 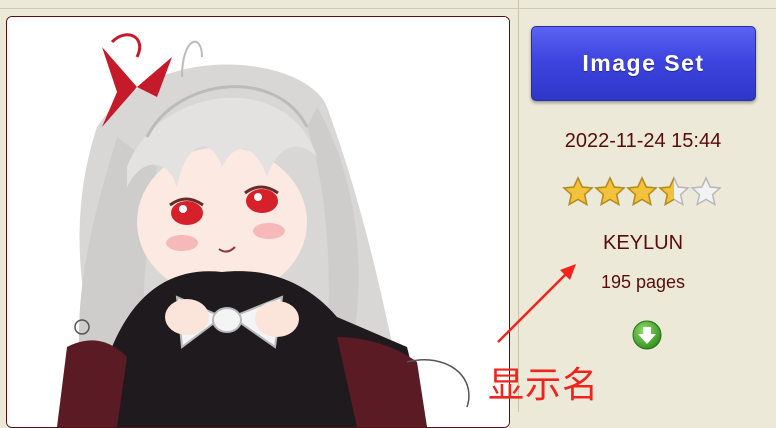 I want to click on annotation-arrow, so click(x=536, y=303).